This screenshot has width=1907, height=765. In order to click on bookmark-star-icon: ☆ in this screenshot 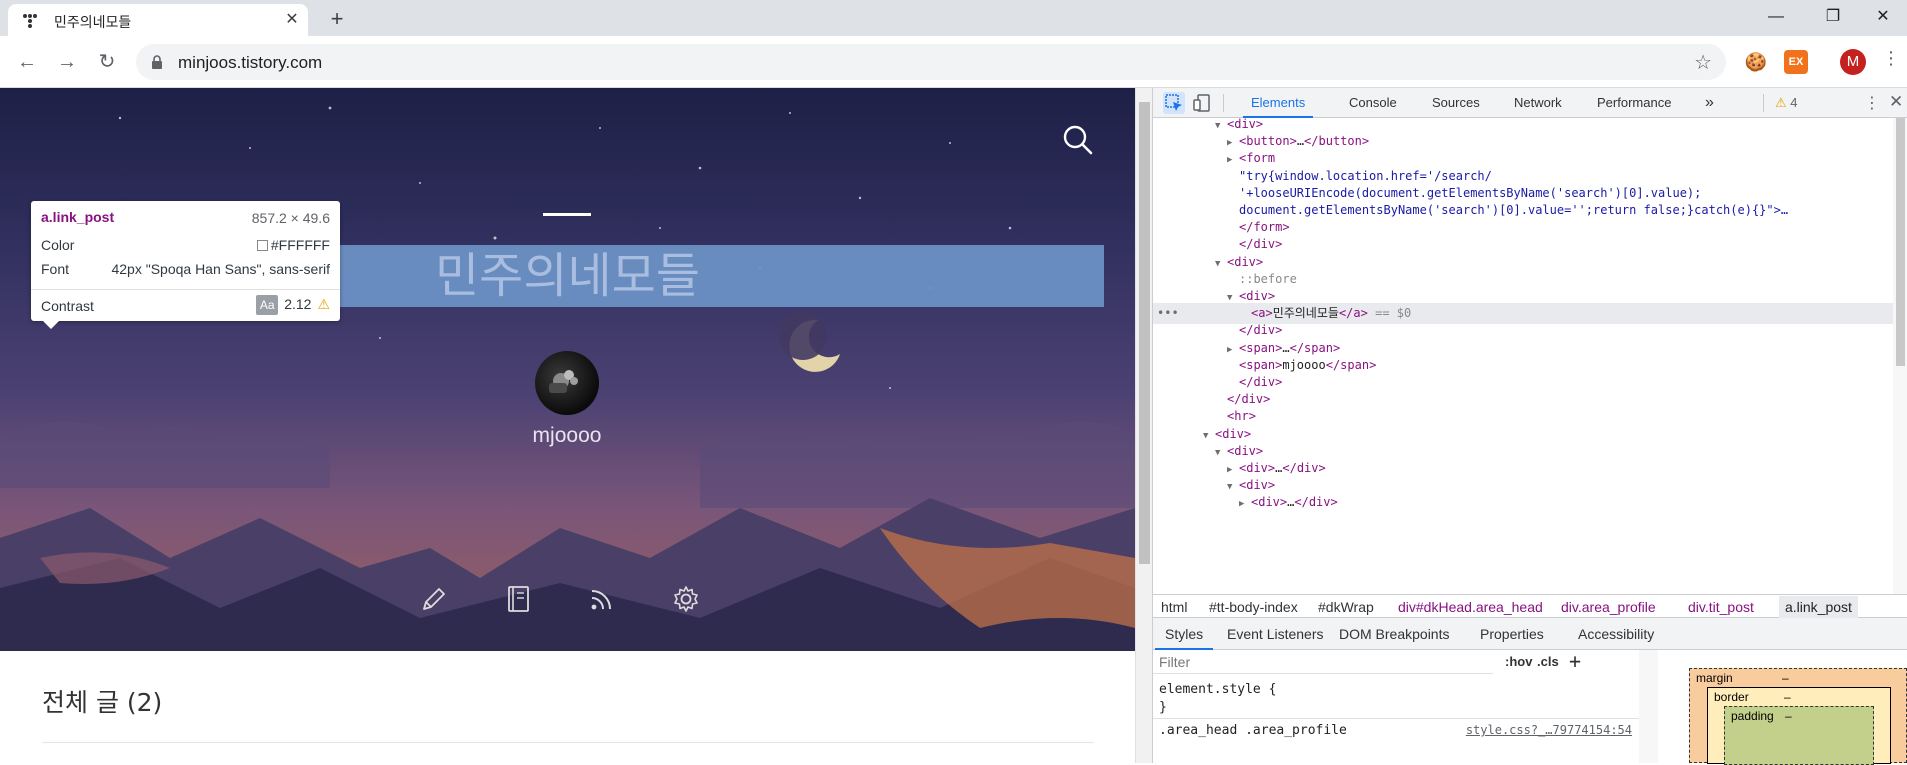, I will do `click(1703, 62)`.